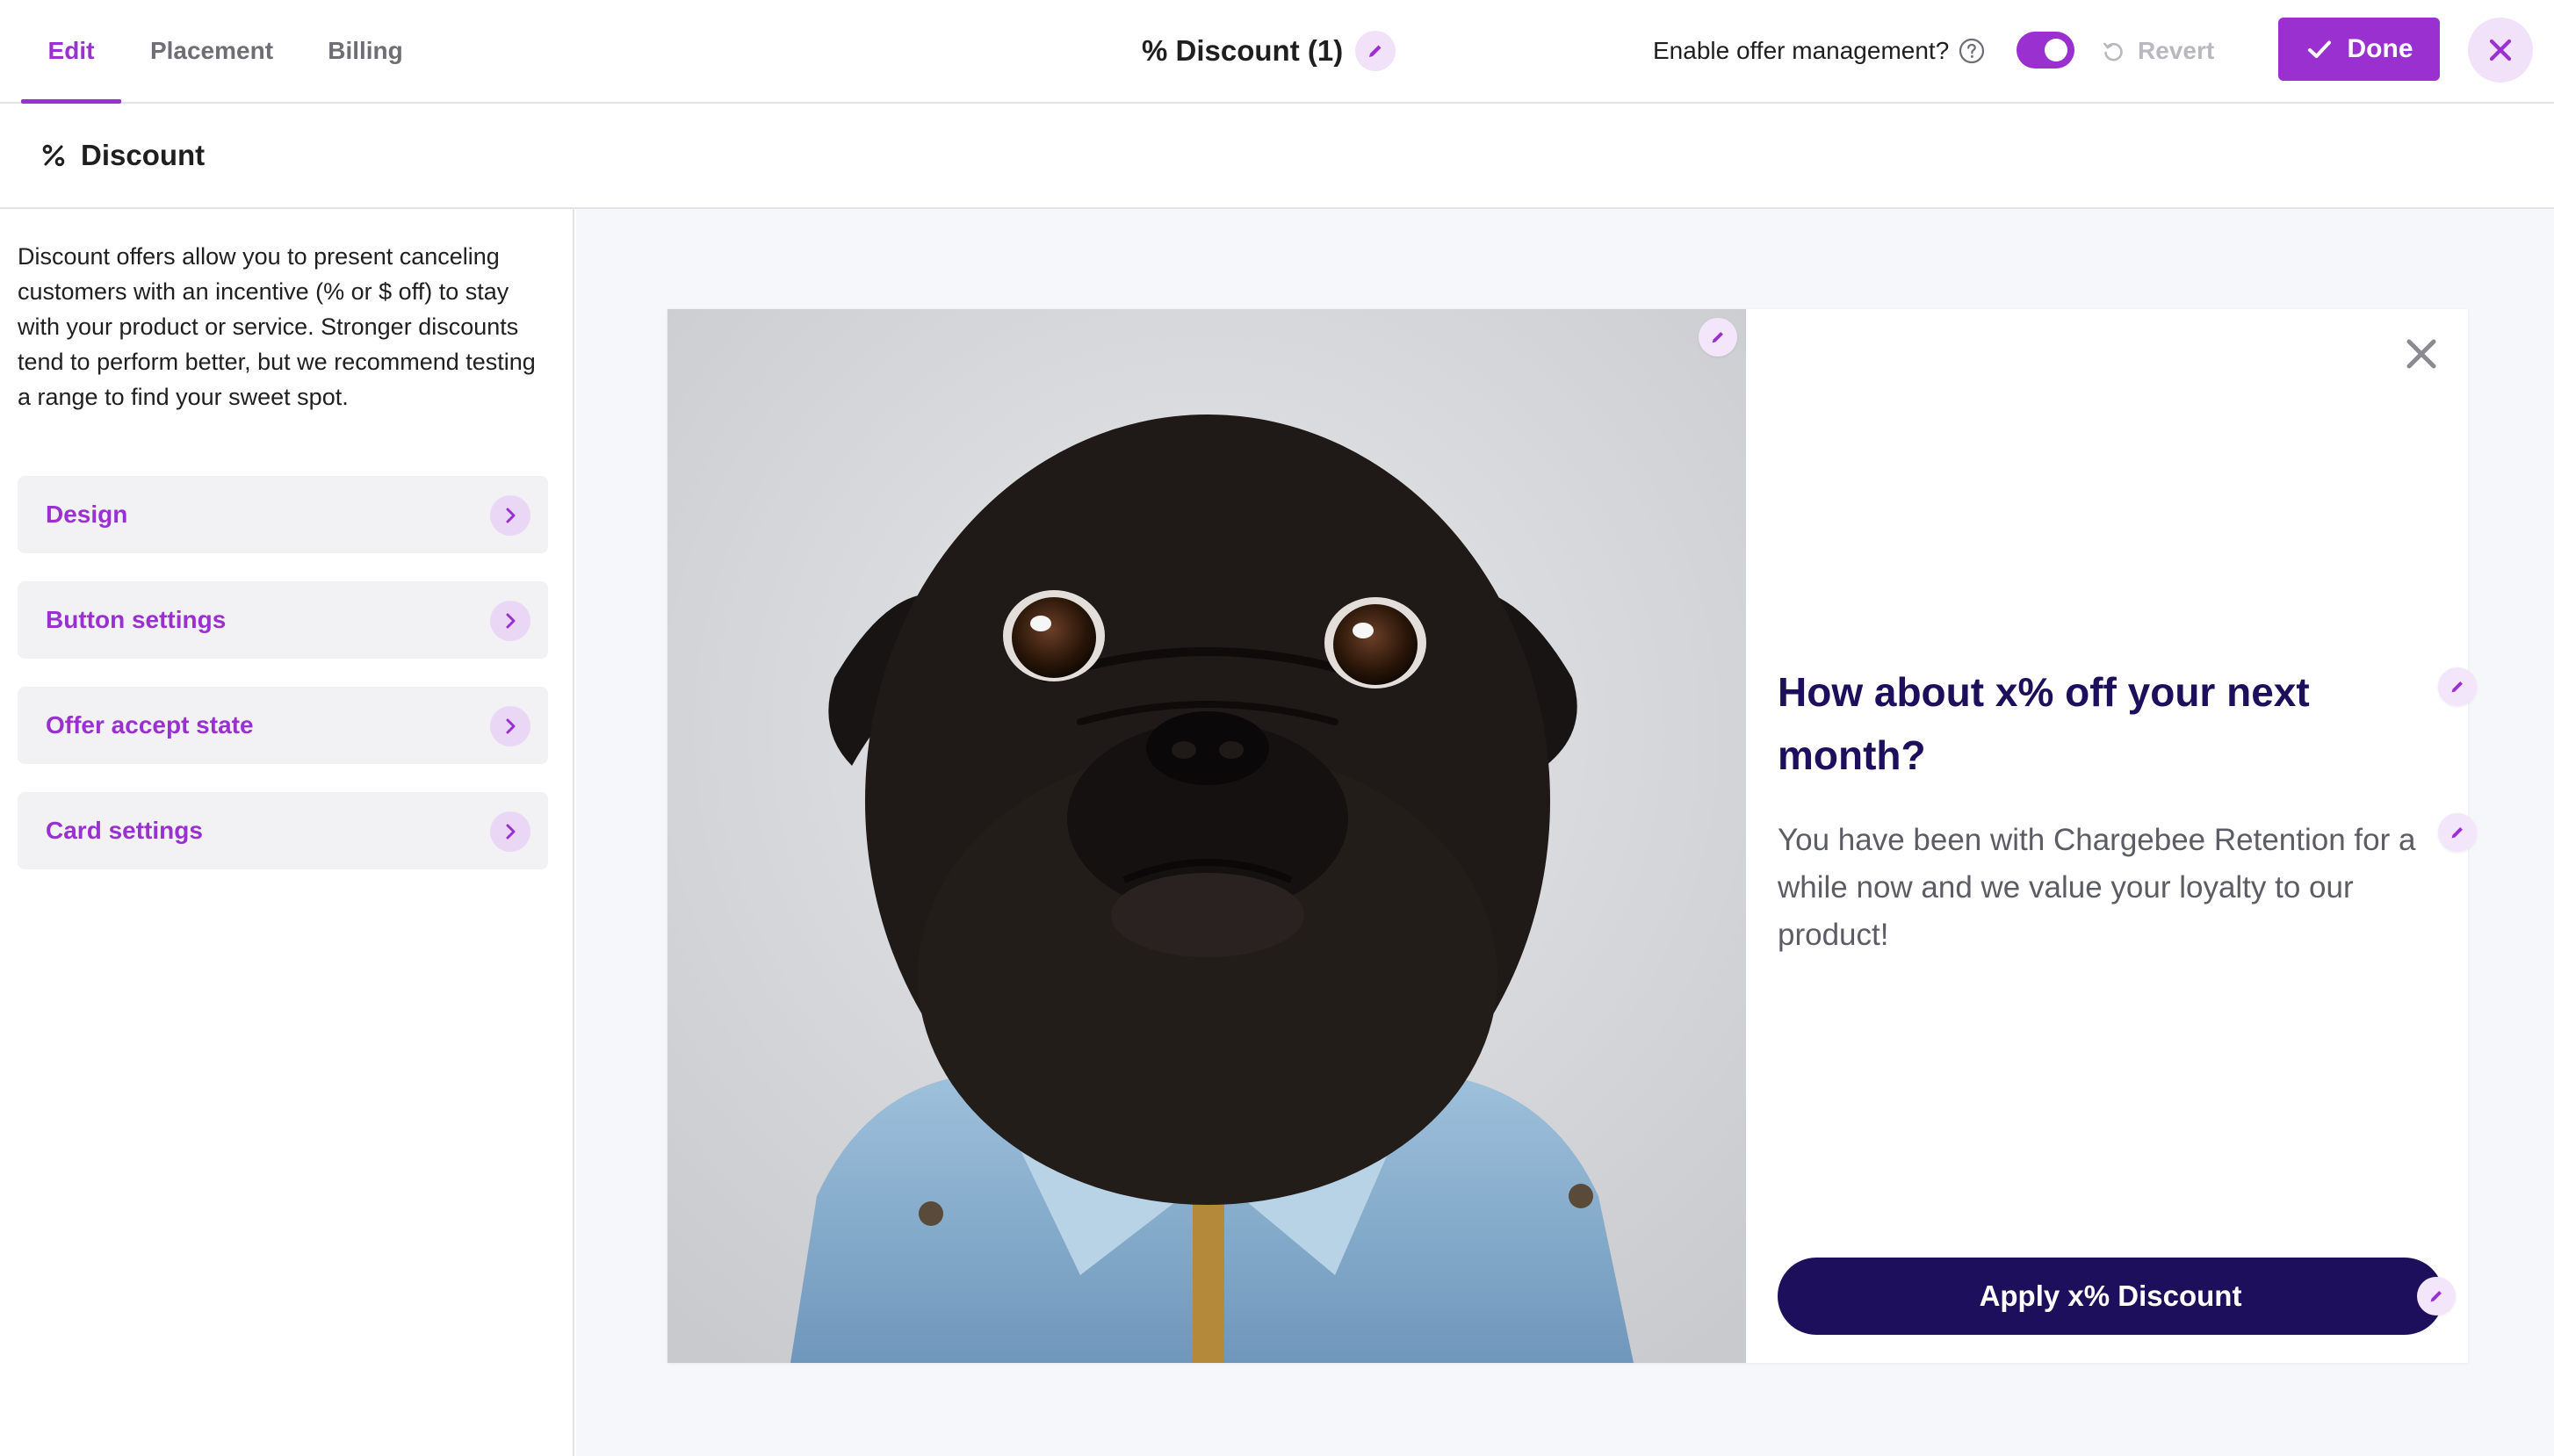  I want to click on edit-headline-button, so click(2458, 686).